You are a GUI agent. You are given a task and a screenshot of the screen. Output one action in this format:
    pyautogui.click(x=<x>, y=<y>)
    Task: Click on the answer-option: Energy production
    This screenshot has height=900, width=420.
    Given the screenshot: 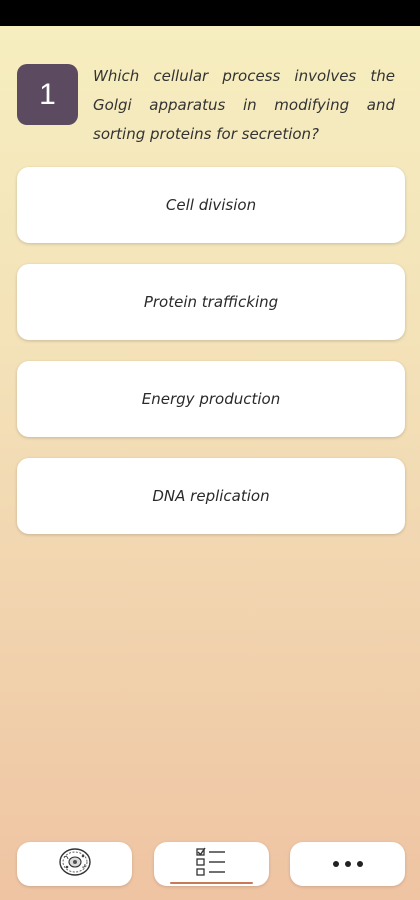 What is the action you would take?
    pyautogui.click(x=211, y=399)
    